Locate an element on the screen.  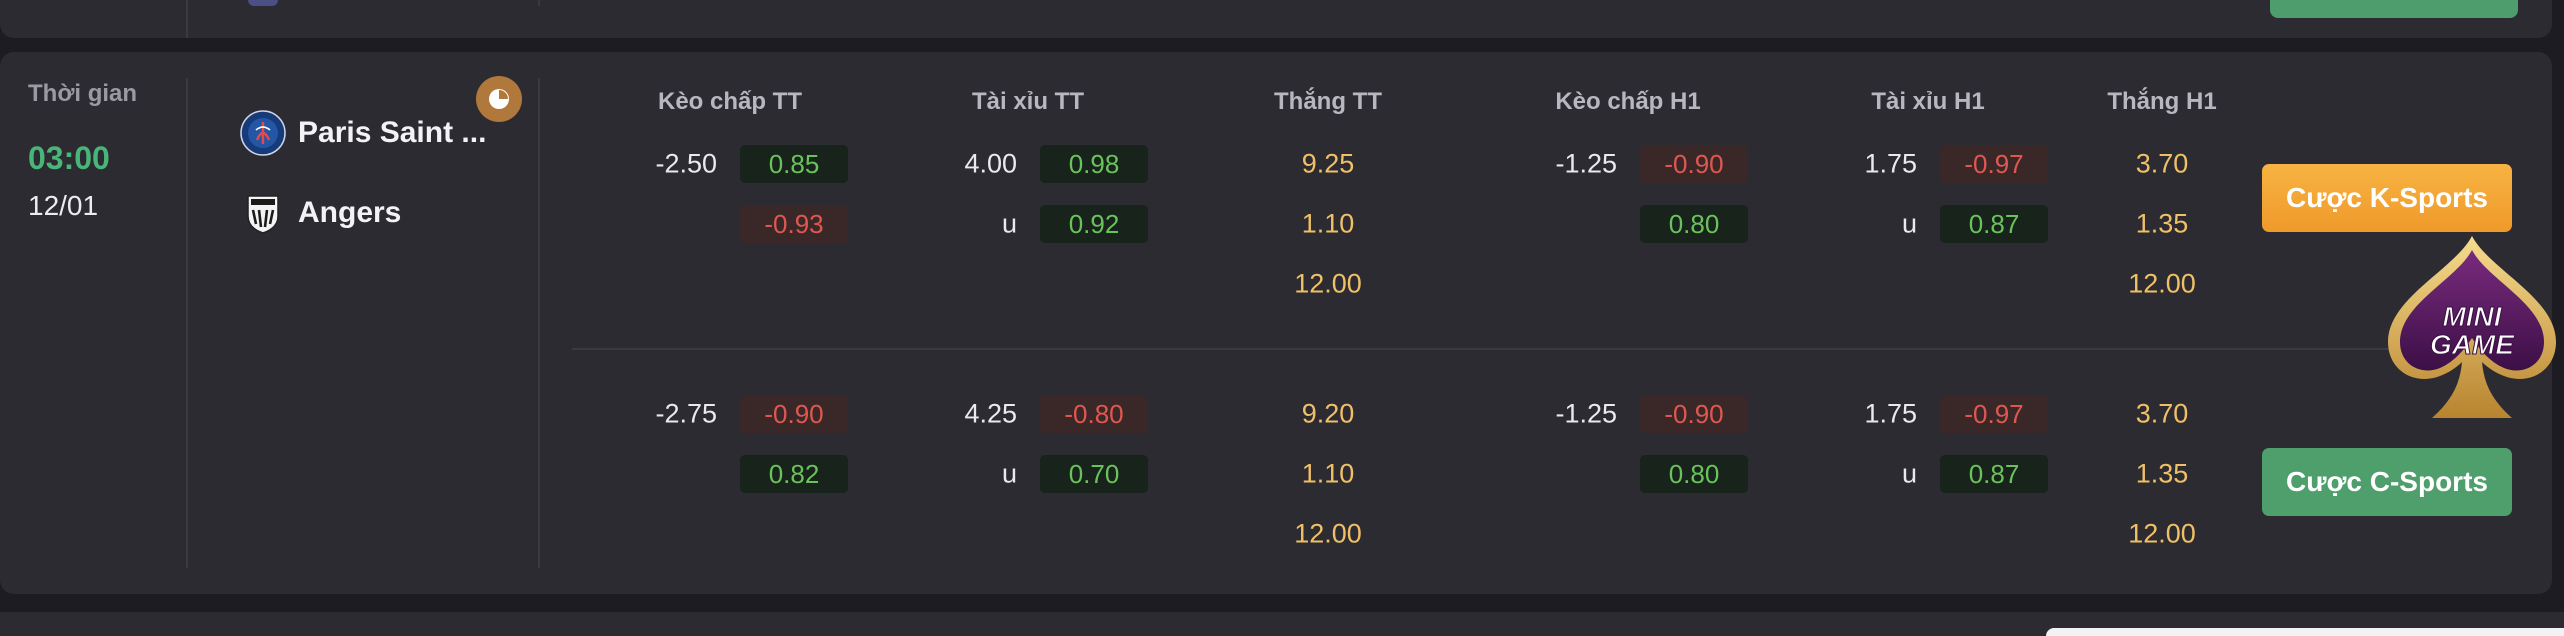
column-header-handicap-h1: Kèo chấp H1 is located at coordinates (1628, 101).